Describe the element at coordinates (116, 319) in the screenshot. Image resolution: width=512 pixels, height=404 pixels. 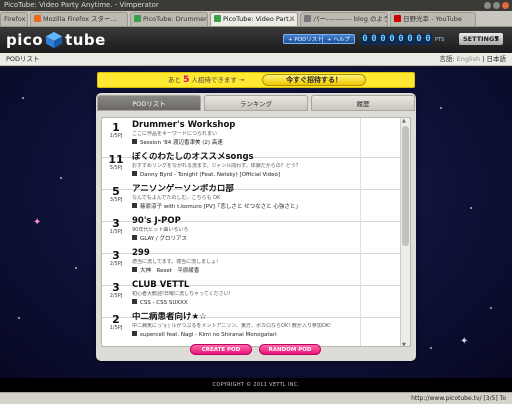
I see `pod-count: 2` at that location.